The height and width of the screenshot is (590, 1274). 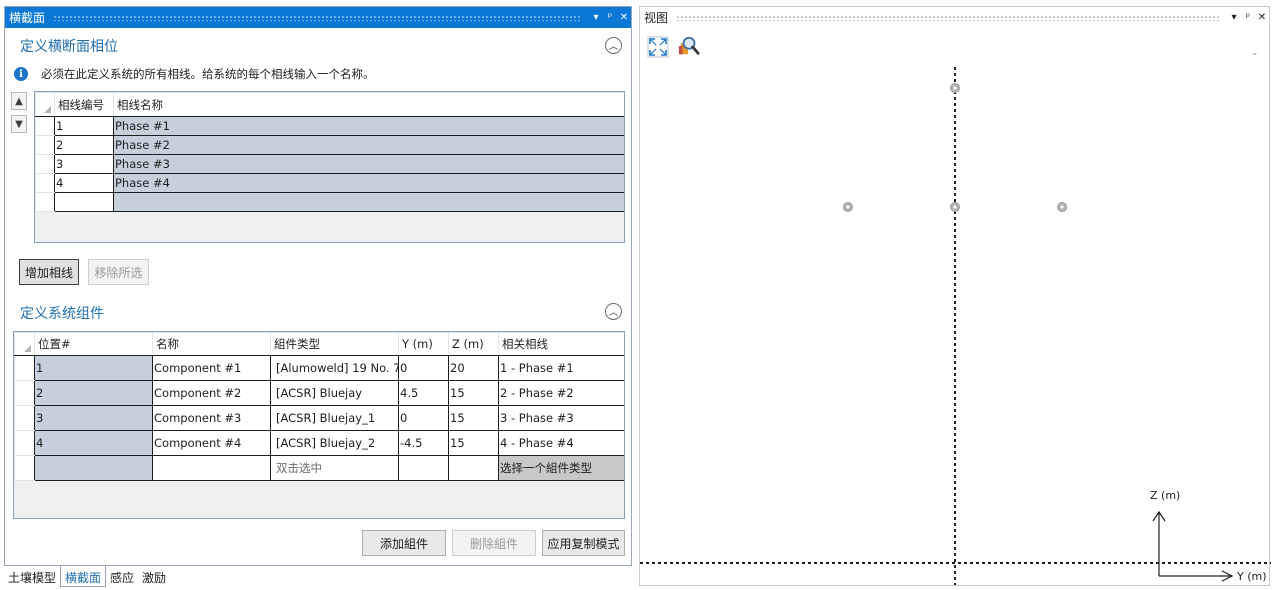 What do you see at coordinates (561, 468) in the screenshot?
I see `phase-cell: 选择一个組件类型` at bounding box center [561, 468].